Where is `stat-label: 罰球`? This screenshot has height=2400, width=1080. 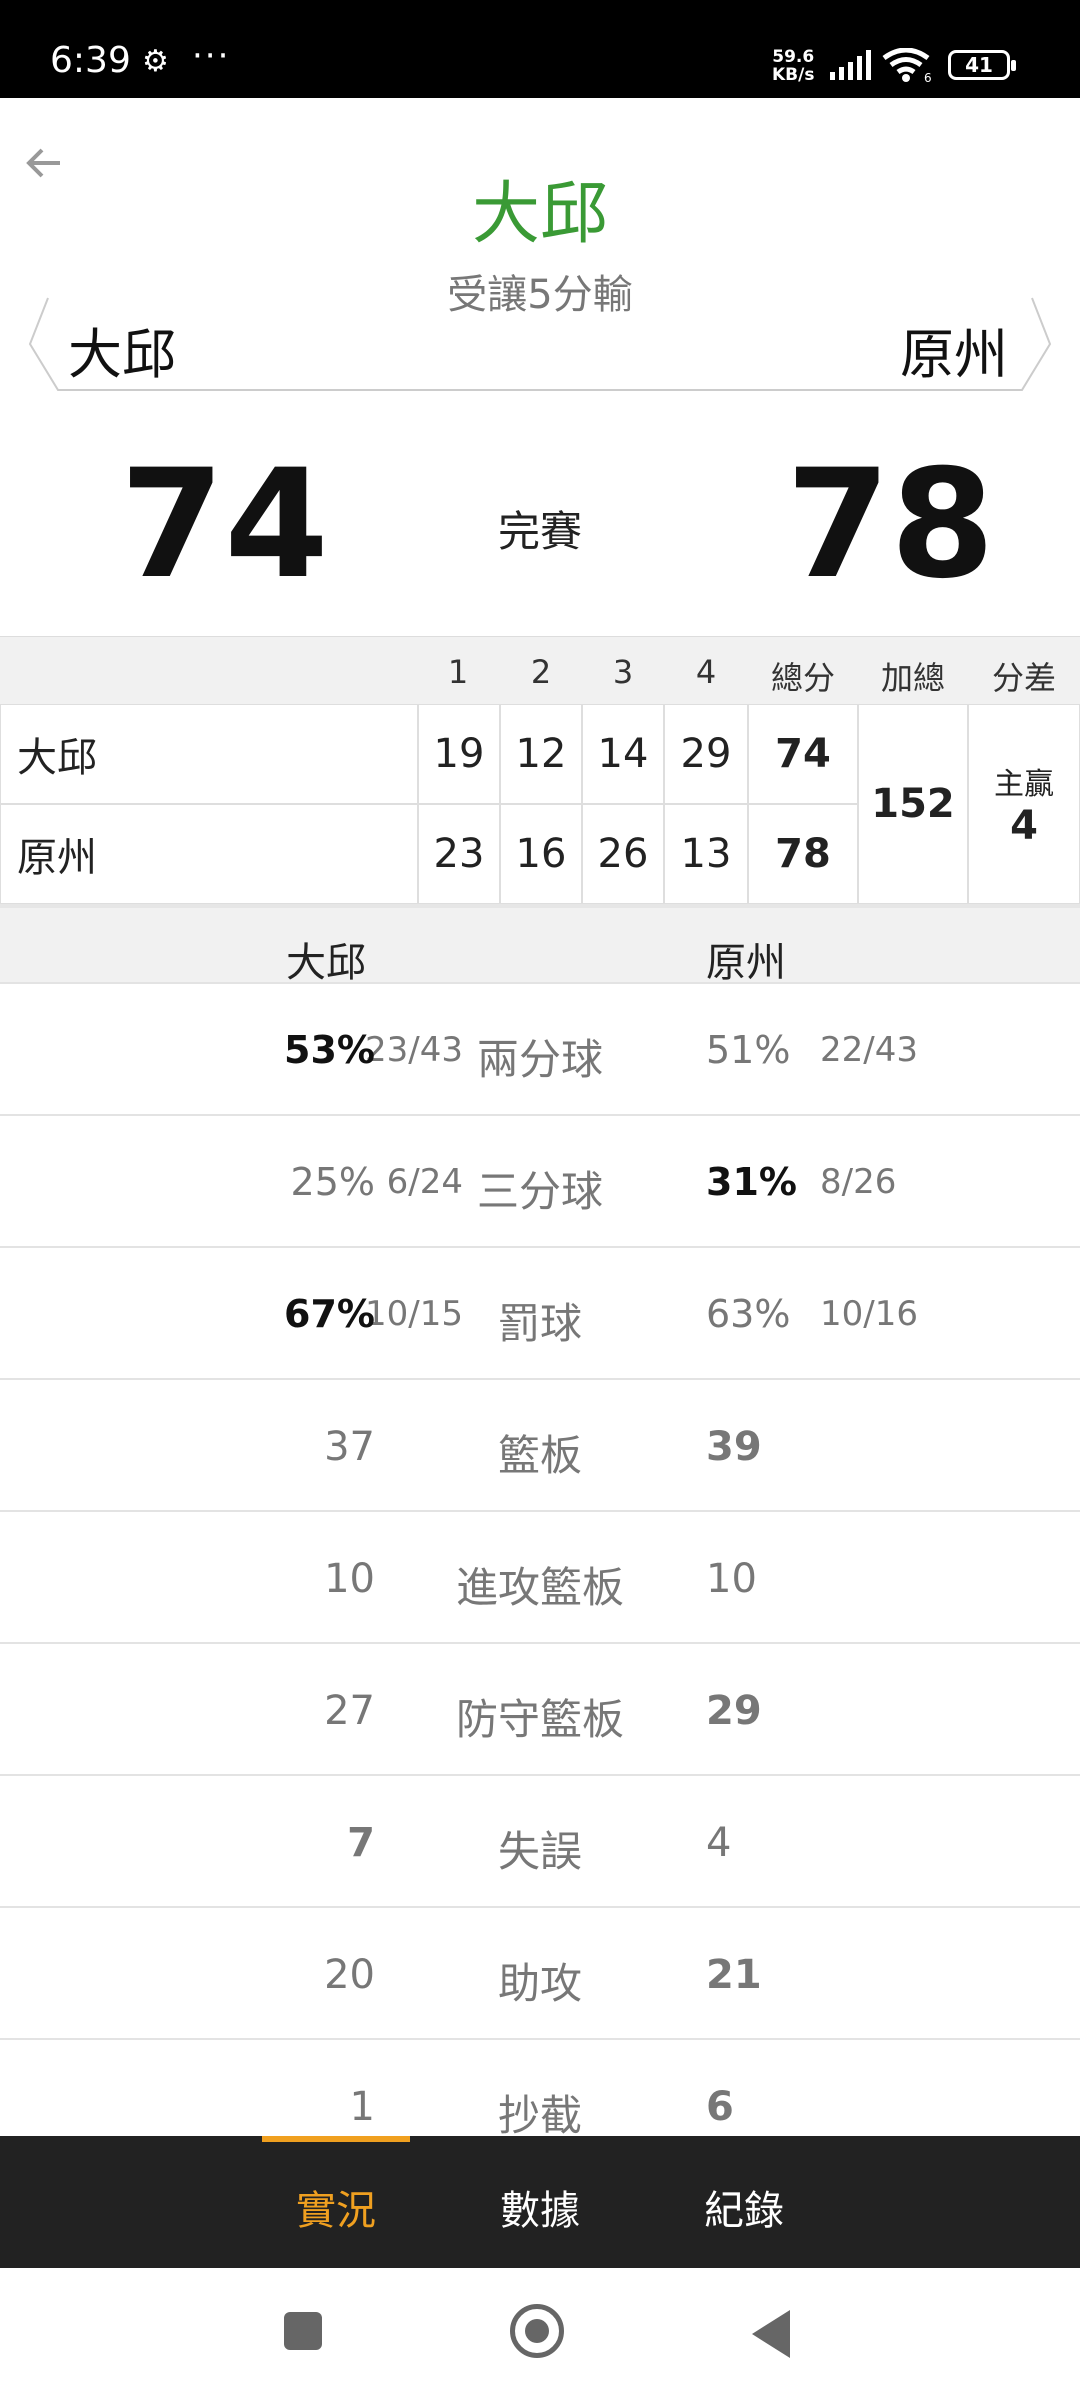 stat-label: 罰球 is located at coordinates (539, 1323).